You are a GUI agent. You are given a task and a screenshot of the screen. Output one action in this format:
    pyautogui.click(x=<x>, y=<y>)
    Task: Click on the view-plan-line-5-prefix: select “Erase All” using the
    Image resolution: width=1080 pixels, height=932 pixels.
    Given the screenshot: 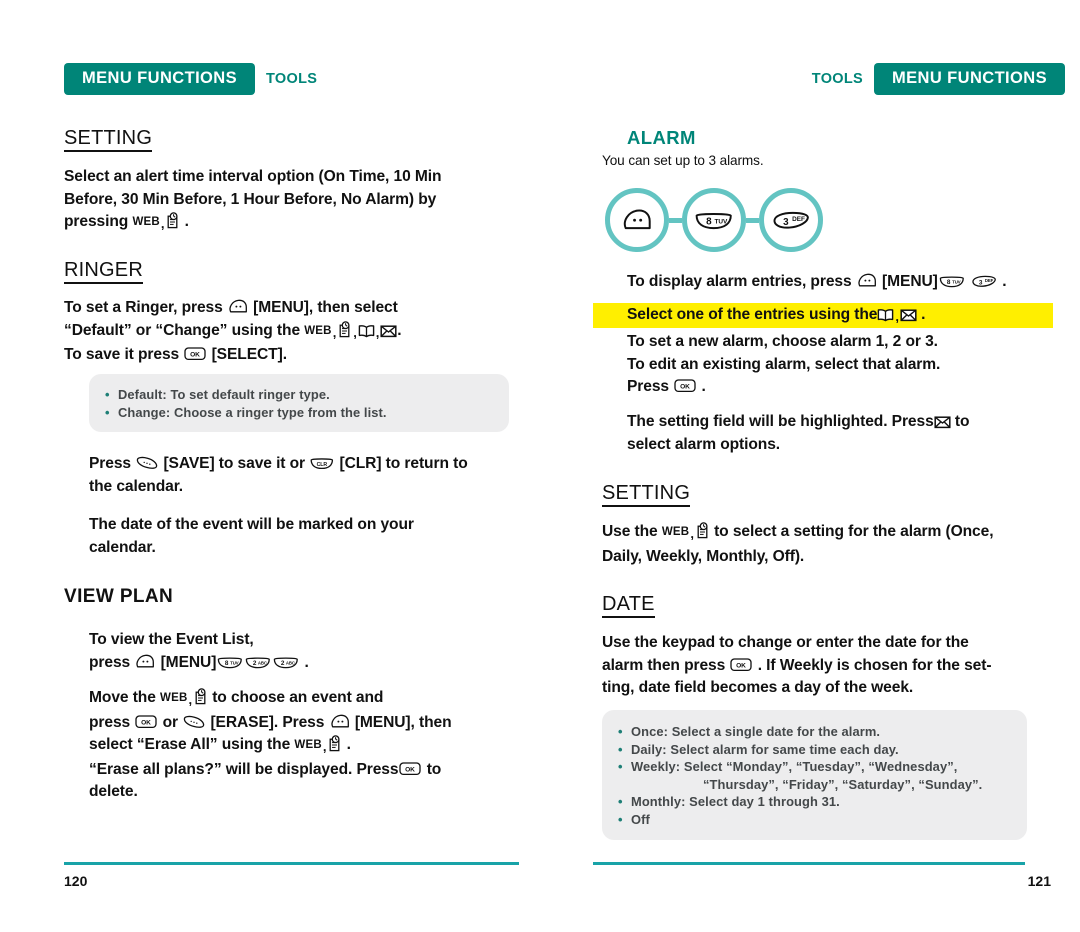 What is the action you would take?
    pyautogui.click(x=190, y=745)
    